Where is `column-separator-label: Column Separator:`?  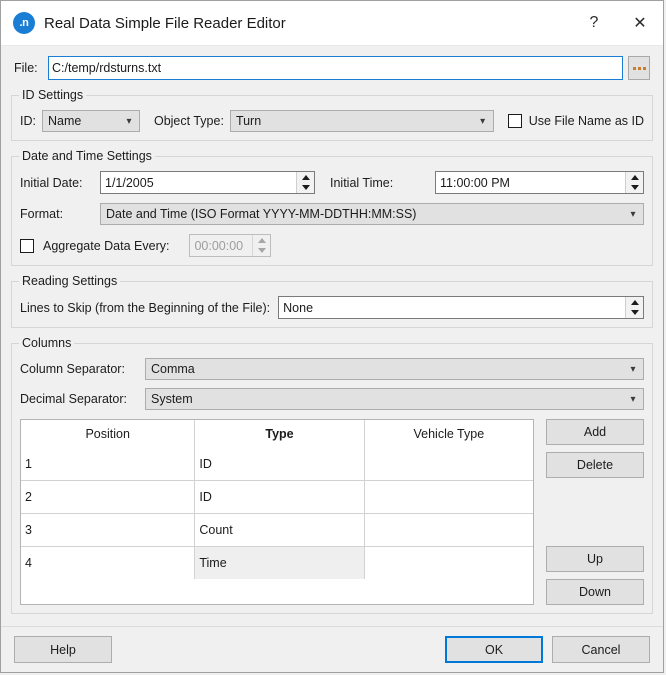
column-separator-label: Column Separator: is located at coordinates (72, 369).